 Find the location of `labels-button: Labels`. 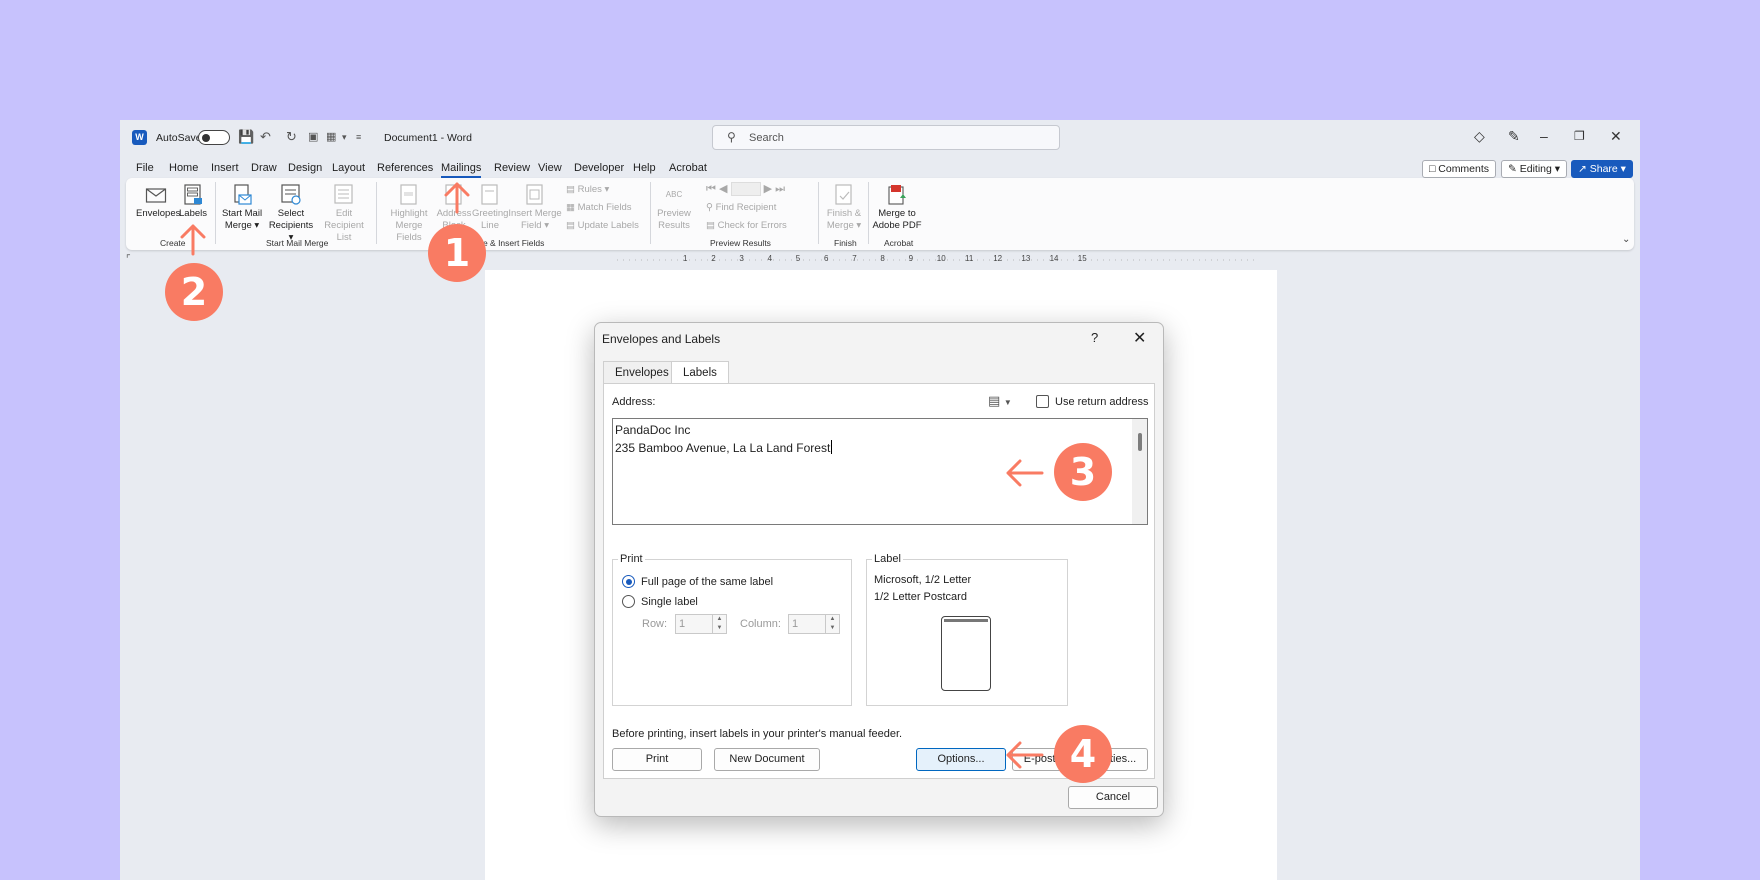

labels-button: Labels is located at coordinates (193, 202).